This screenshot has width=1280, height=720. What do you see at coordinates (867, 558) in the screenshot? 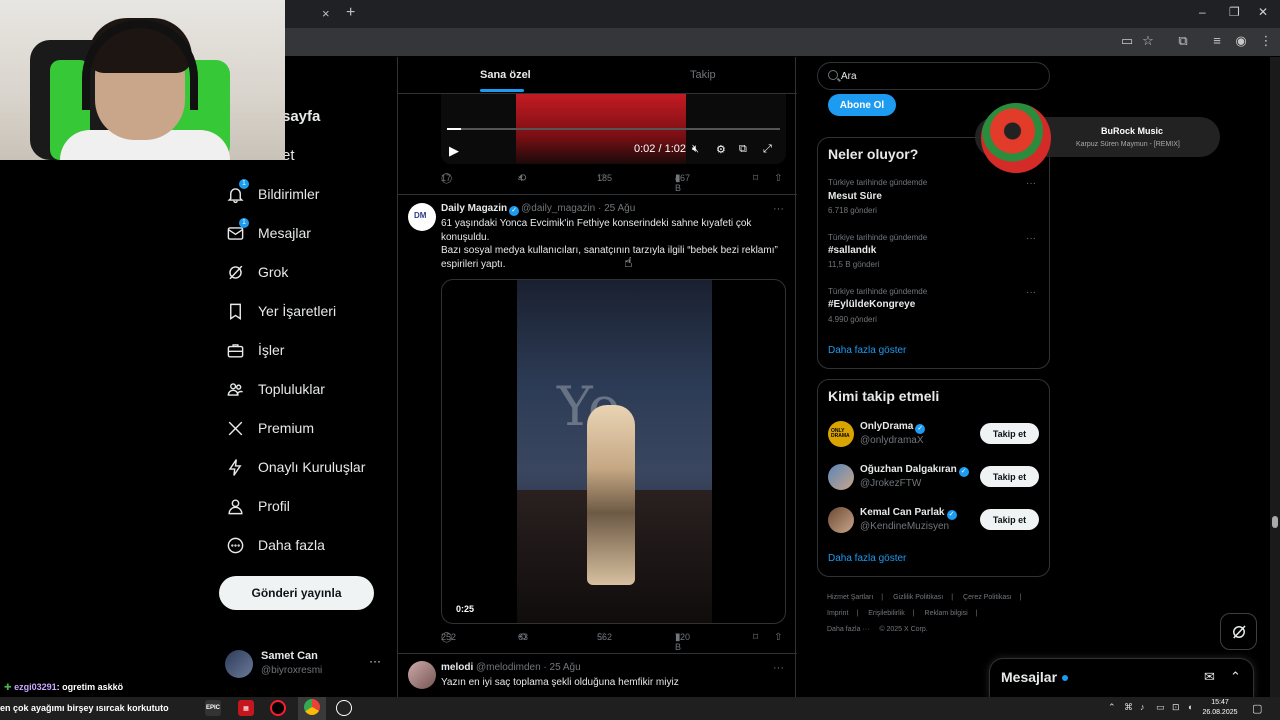
I see `show-more-follow-link: Daha fazla göster` at bounding box center [867, 558].